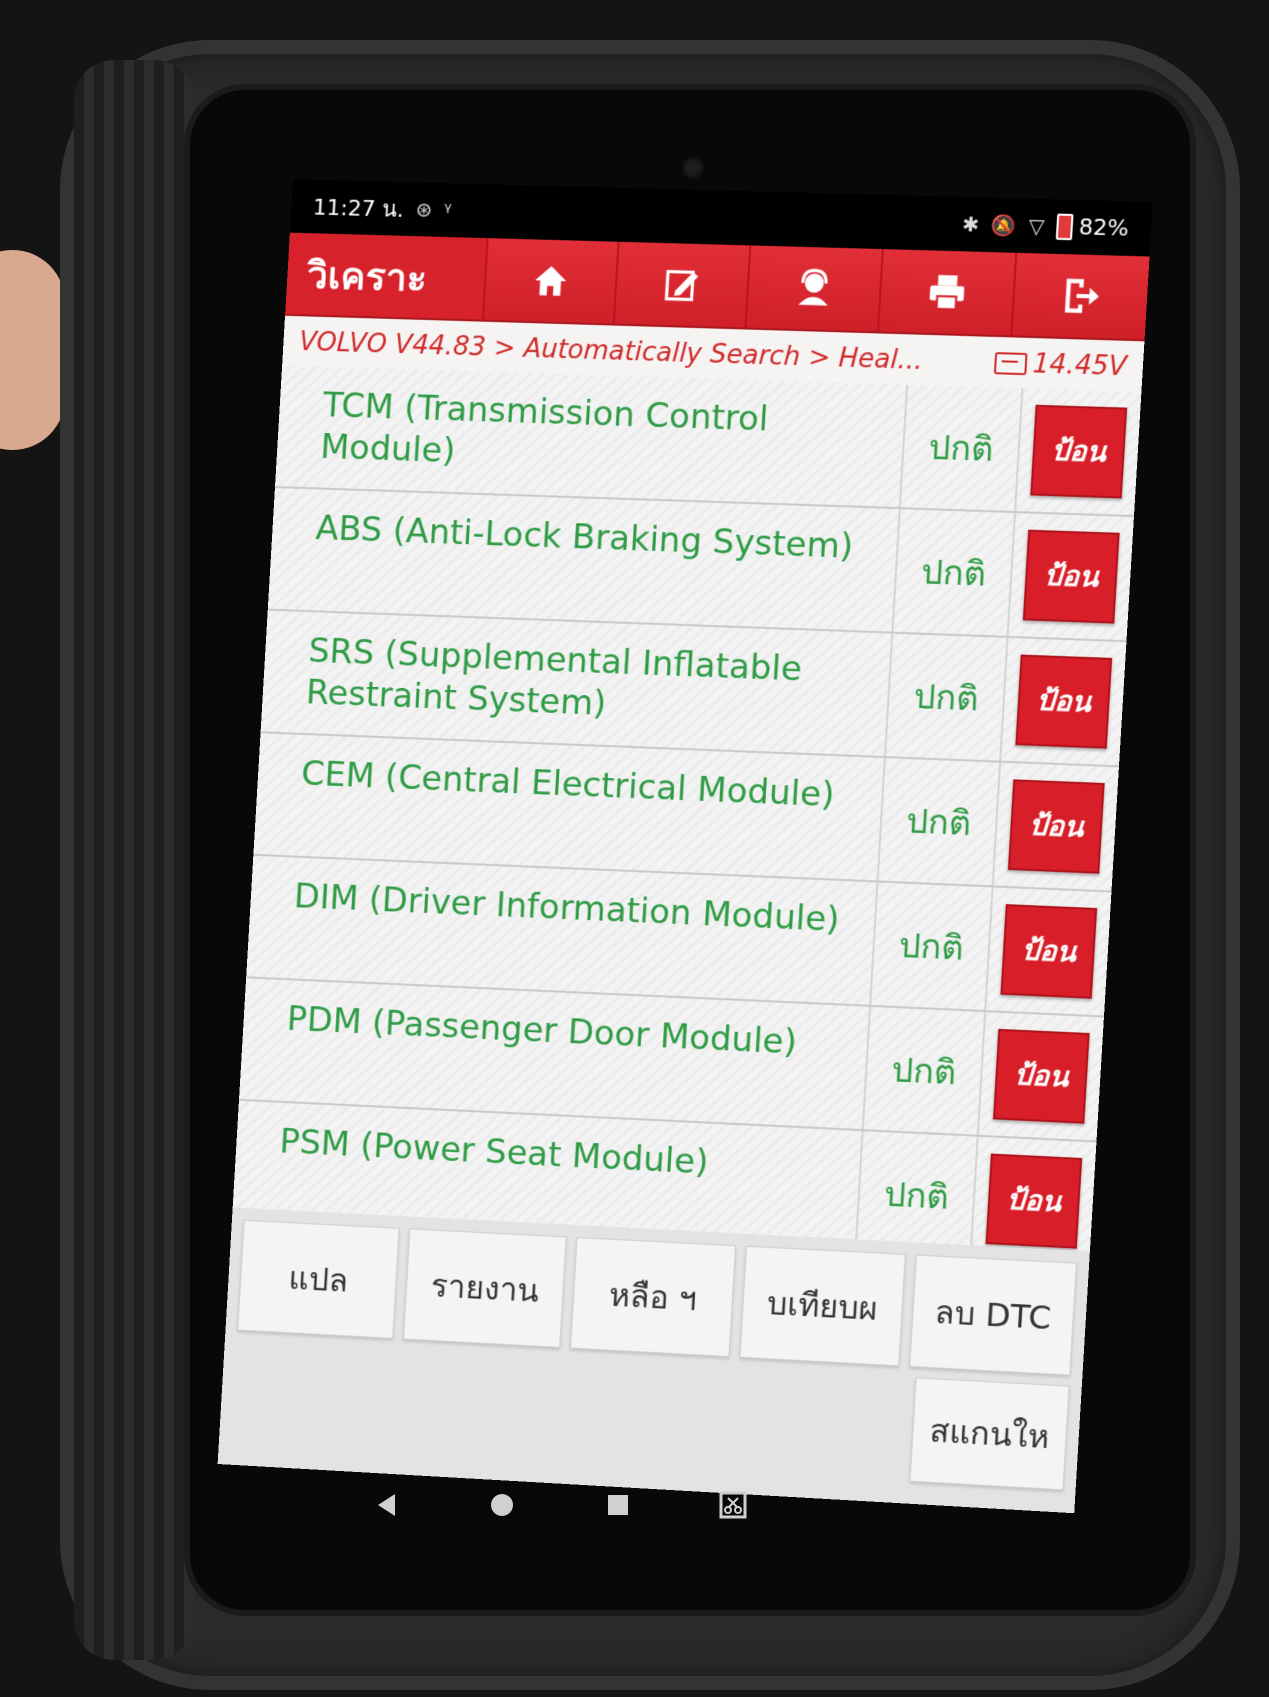 Image resolution: width=1269 pixels, height=1697 pixels. I want to click on module-name: TCM (Transmission Control Module), so click(544, 428).